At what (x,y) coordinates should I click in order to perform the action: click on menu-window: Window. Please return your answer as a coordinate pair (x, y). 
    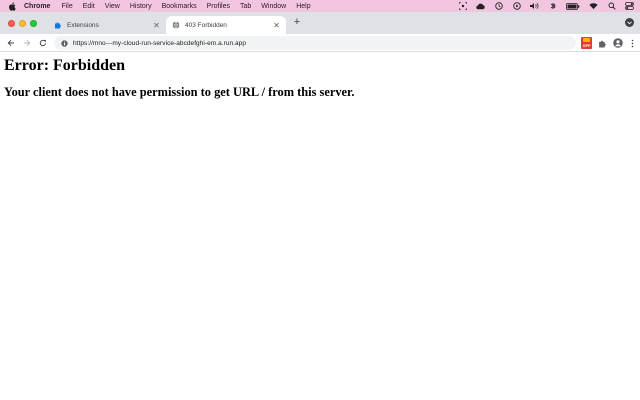
    Looking at the image, I should click on (273, 6).